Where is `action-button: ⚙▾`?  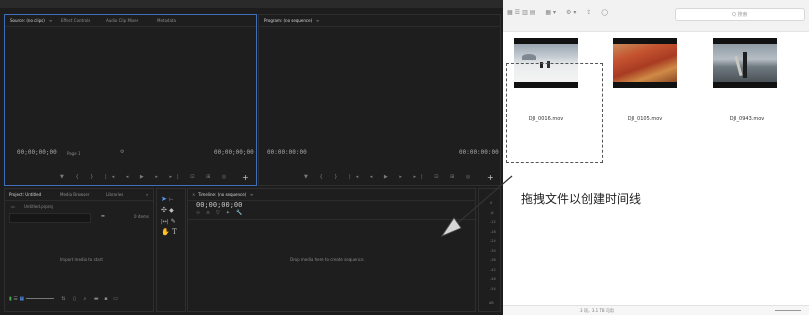 action-button: ⚙▾ is located at coordinates (572, 12).